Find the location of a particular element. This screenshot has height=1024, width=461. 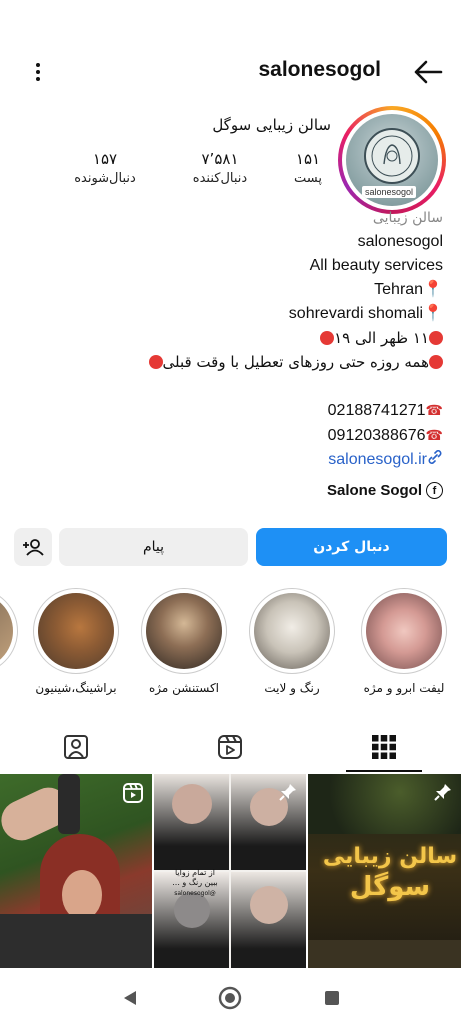

nav-back-icon is located at coordinates (130, 998).